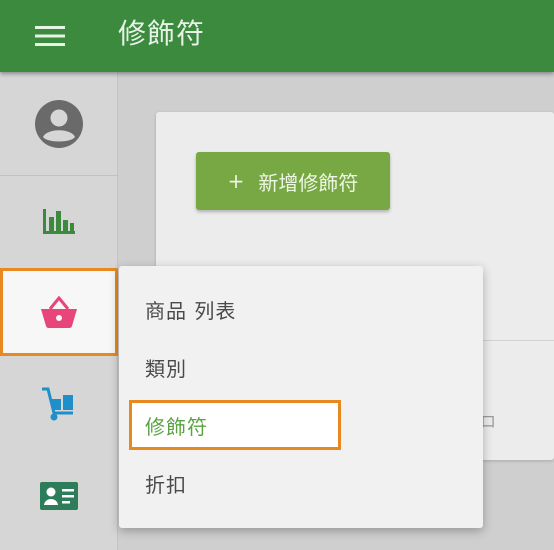 The image size is (554, 550). I want to click on menu-button, so click(50, 36).